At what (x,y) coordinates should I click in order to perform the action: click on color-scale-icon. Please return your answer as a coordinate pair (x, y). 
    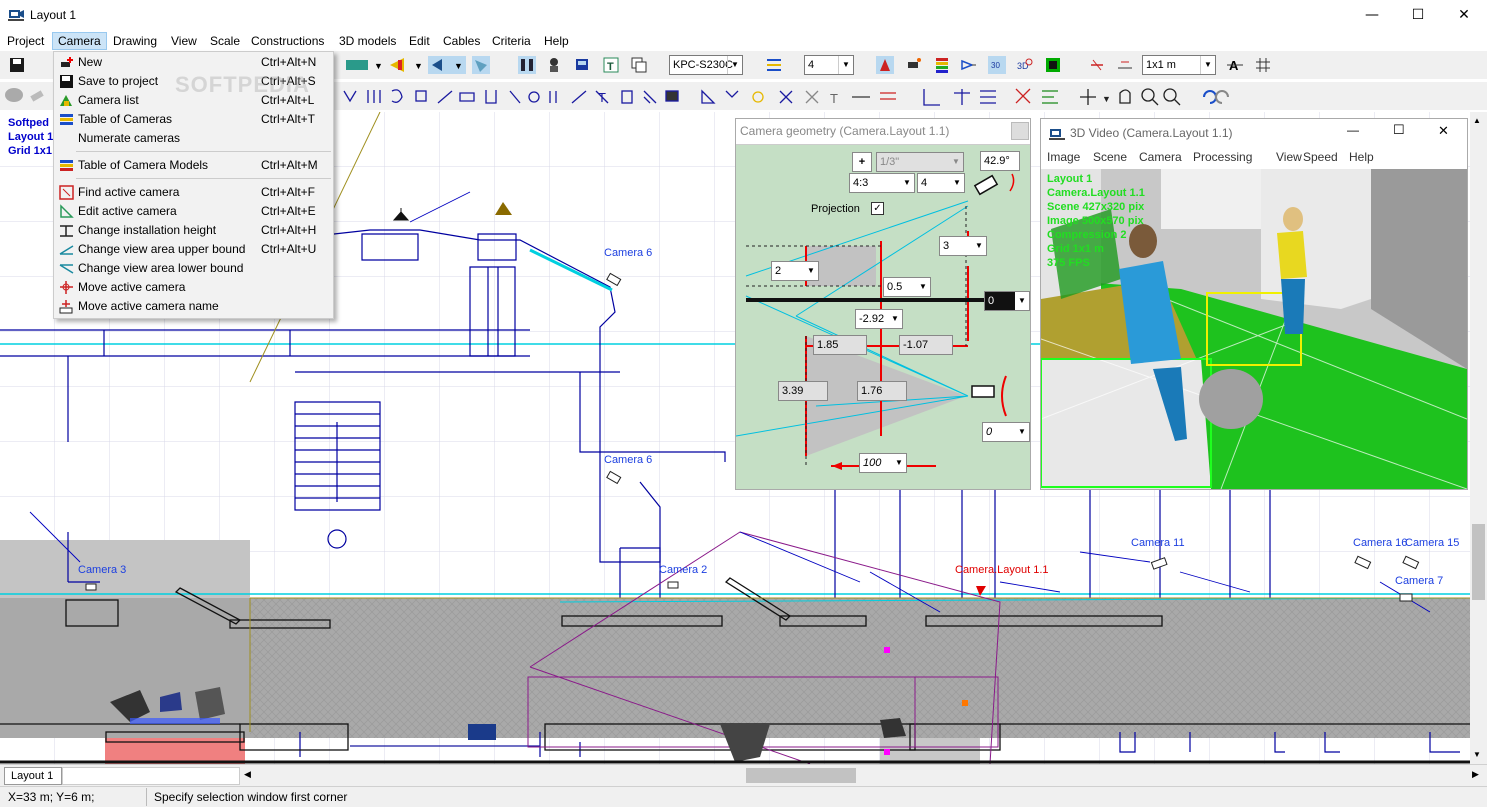
    Looking at the image, I should click on (942, 65).